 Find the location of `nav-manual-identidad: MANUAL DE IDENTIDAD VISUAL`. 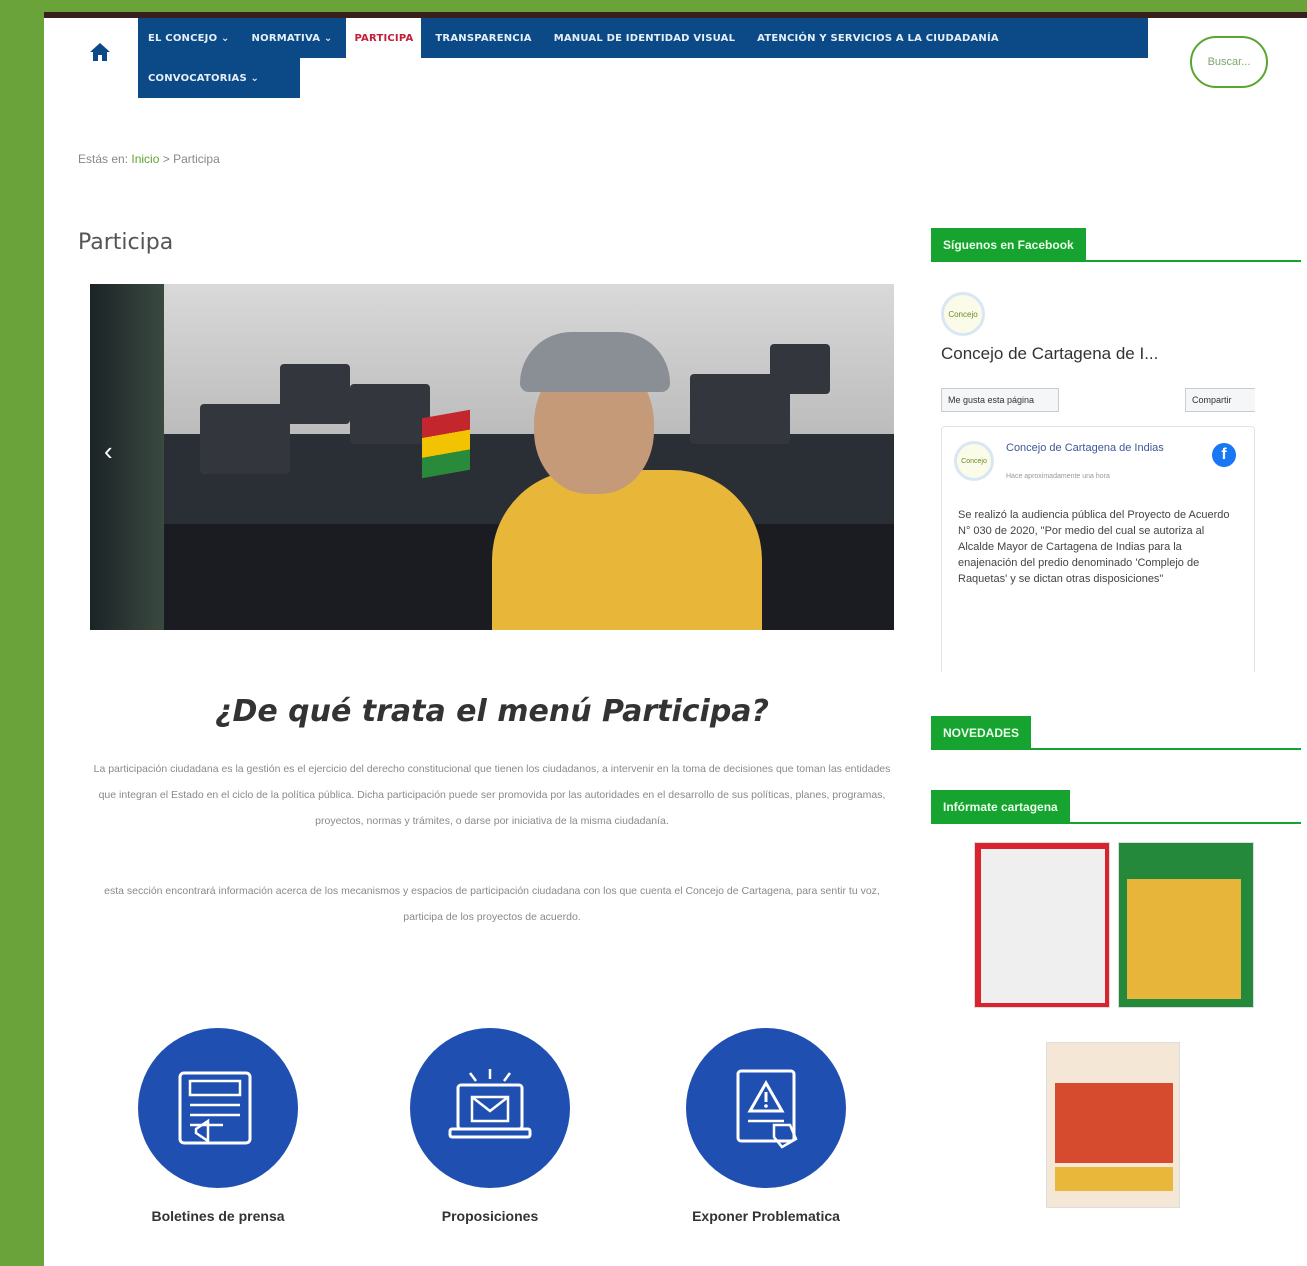

nav-manual-identidad: MANUAL DE IDENTIDAD VISUAL is located at coordinates (644, 38).